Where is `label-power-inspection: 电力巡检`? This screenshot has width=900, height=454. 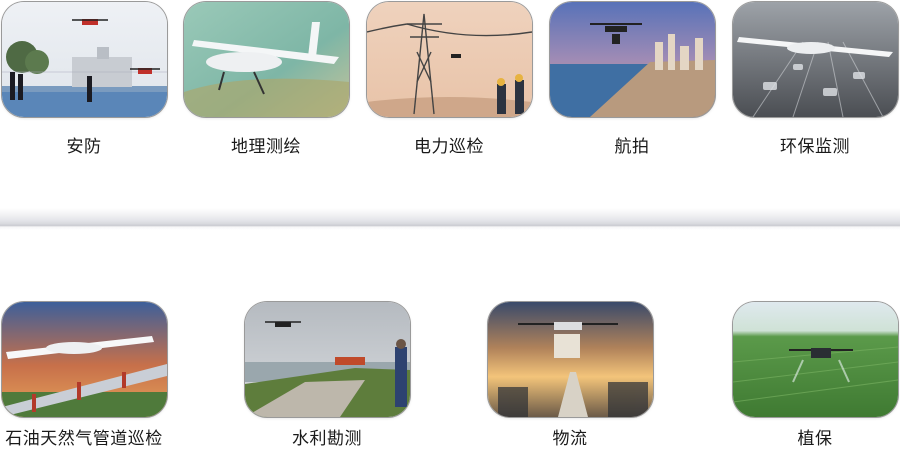 label-power-inspection: 电力巡检 is located at coordinates (449, 147).